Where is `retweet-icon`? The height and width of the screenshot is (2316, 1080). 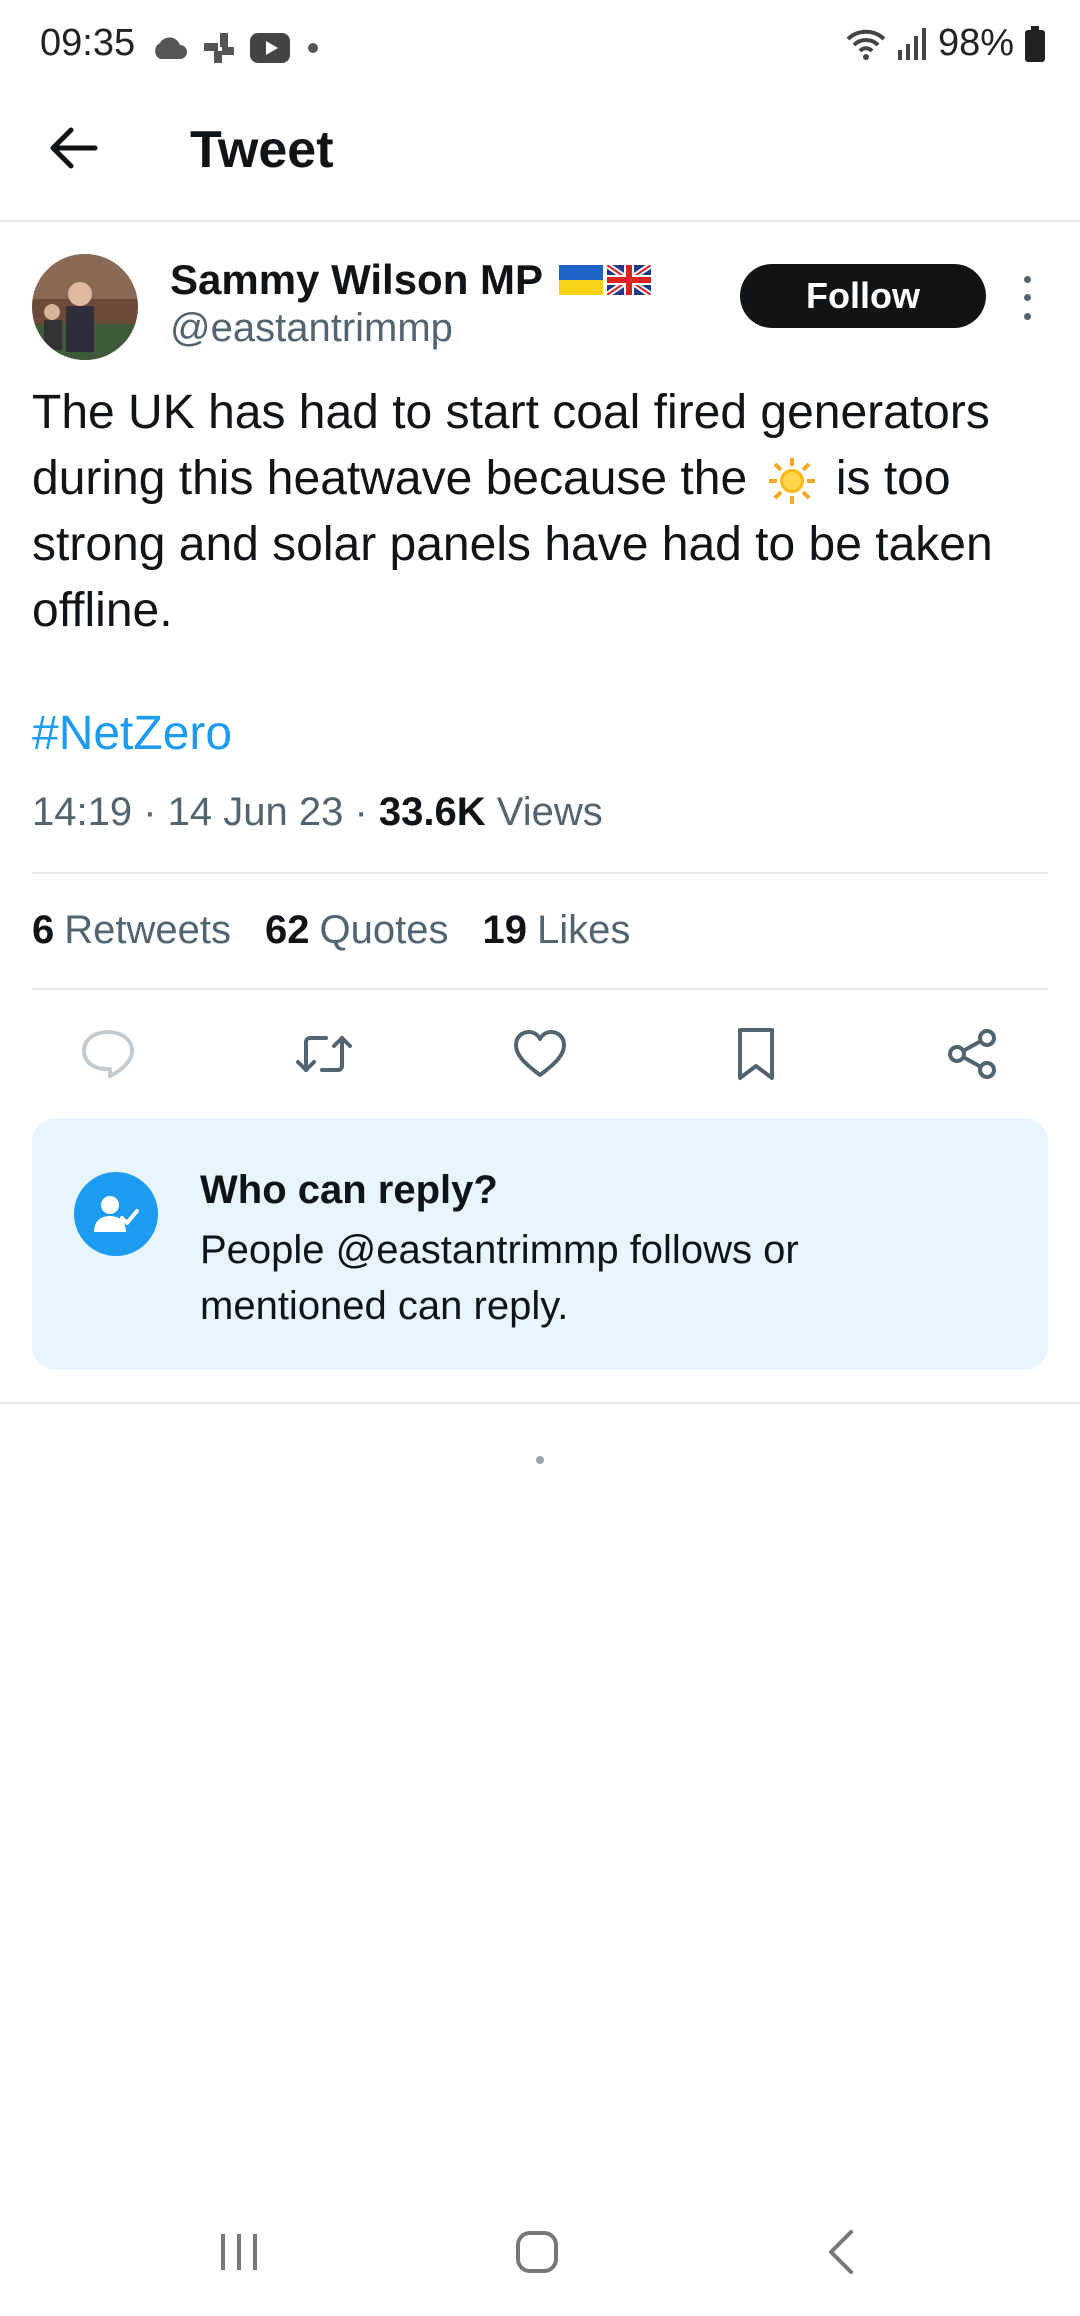 retweet-icon is located at coordinates (324, 1054).